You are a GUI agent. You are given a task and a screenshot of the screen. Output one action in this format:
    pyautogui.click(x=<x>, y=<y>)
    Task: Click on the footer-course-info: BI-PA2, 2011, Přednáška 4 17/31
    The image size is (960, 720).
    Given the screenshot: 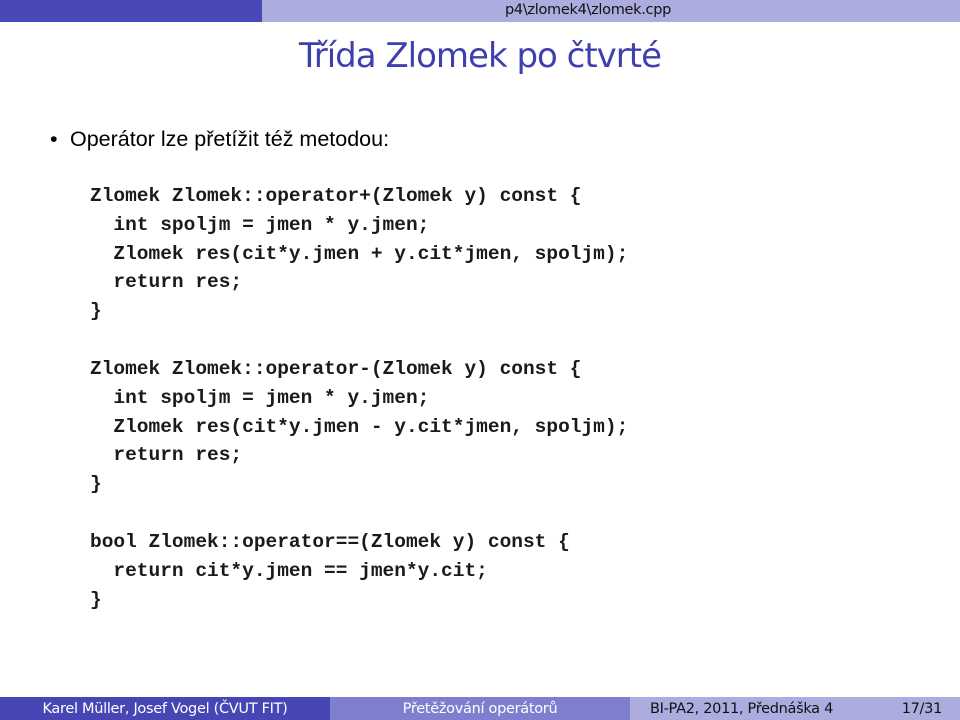 What is the action you would take?
    pyautogui.click(x=795, y=708)
    